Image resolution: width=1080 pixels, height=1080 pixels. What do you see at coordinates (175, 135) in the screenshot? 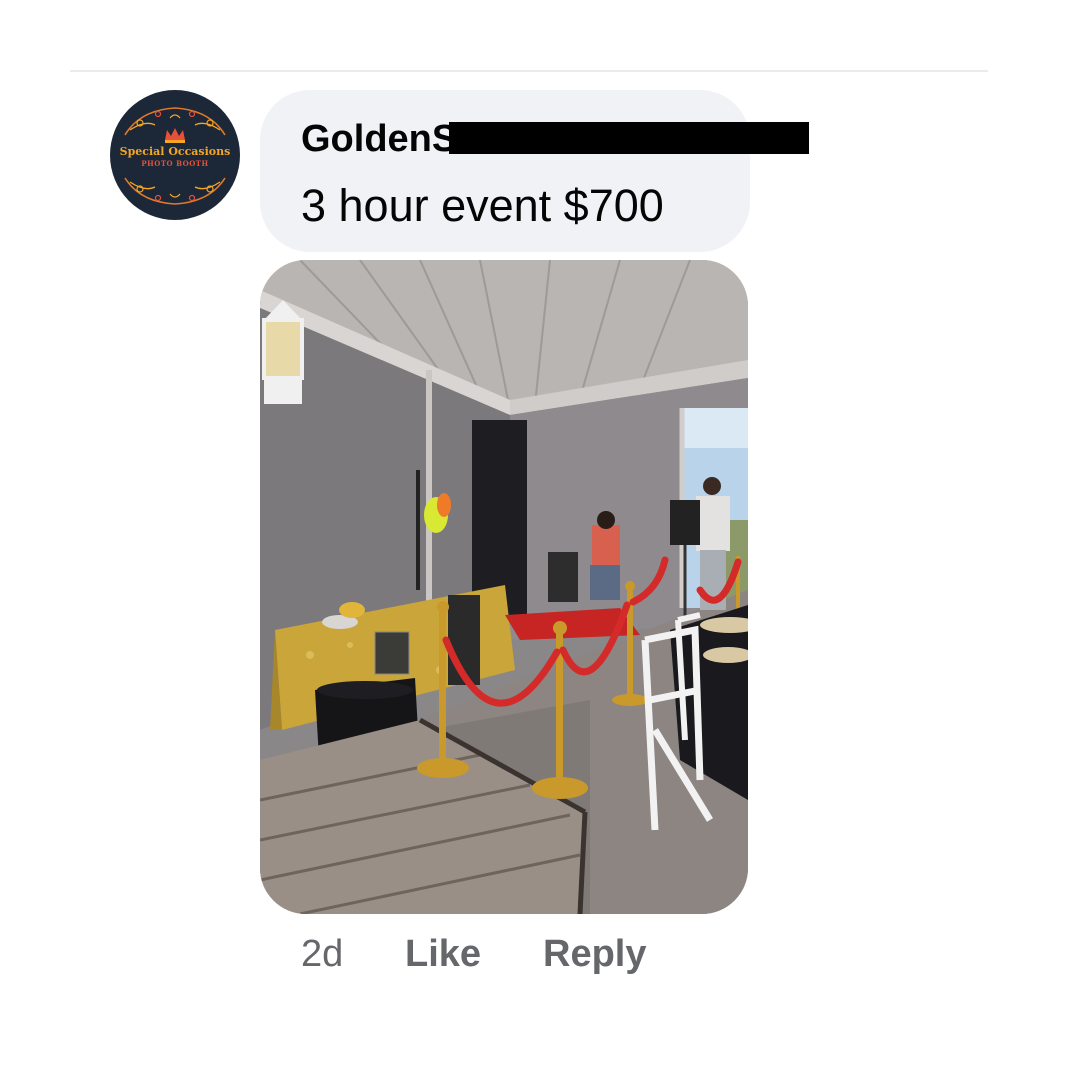
I see `crown-icon` at bounding box center [175, 135].